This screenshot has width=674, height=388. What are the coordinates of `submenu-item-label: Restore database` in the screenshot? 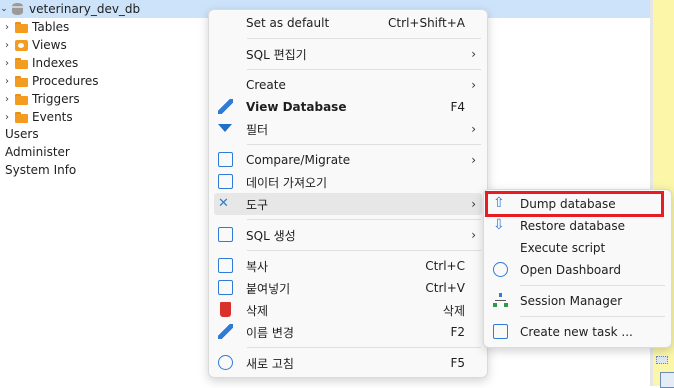 It's located at (572, 226).